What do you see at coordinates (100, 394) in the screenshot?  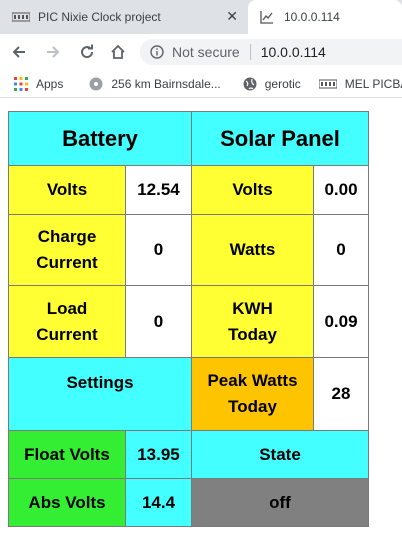 I see `settings-header: Settings` at bounding box center [100, 394].